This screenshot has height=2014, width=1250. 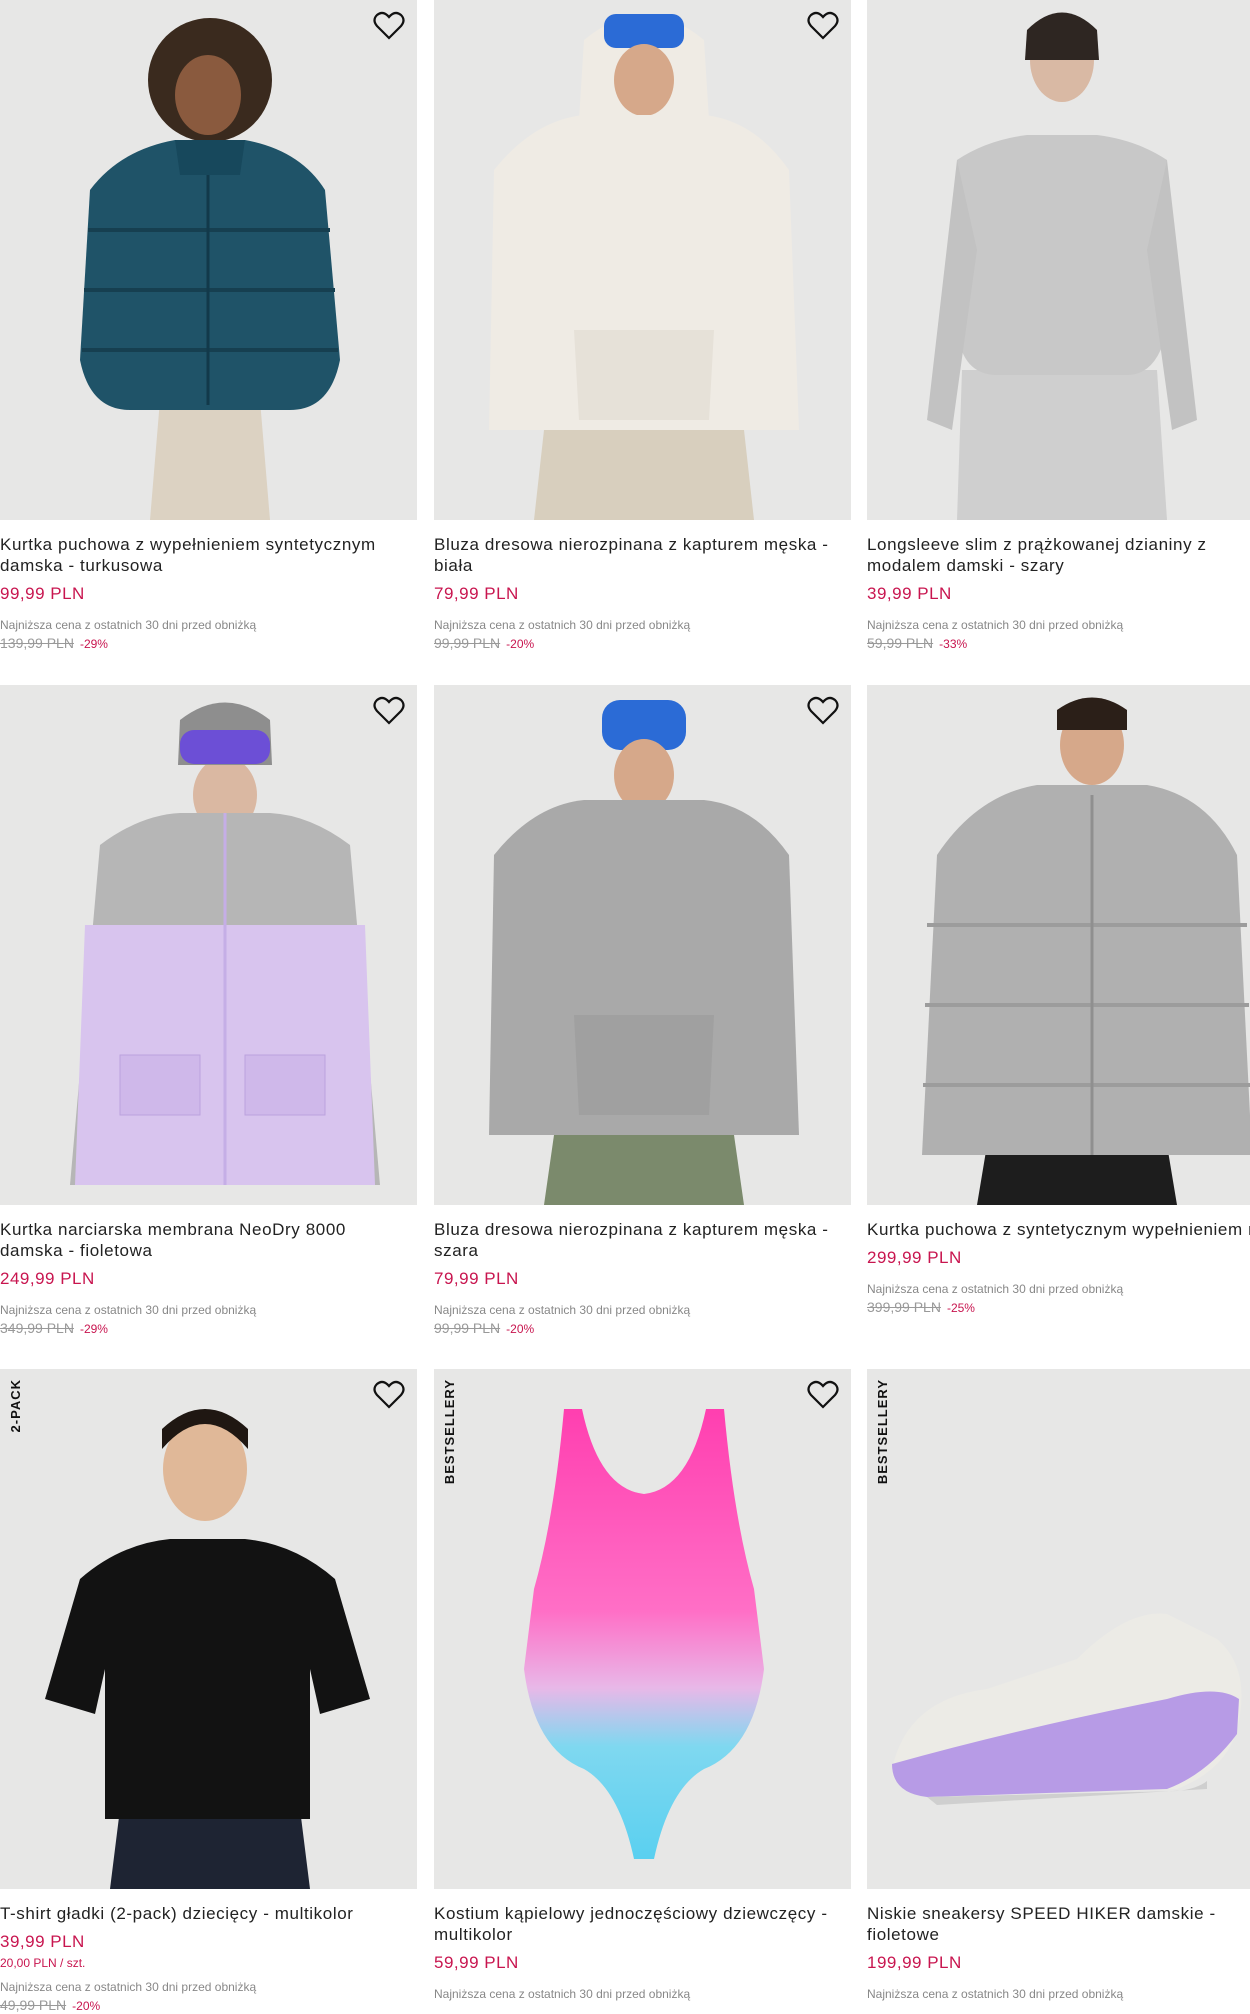 I want to click on product-photo-swimsuit, so click(x=642, y=1629).